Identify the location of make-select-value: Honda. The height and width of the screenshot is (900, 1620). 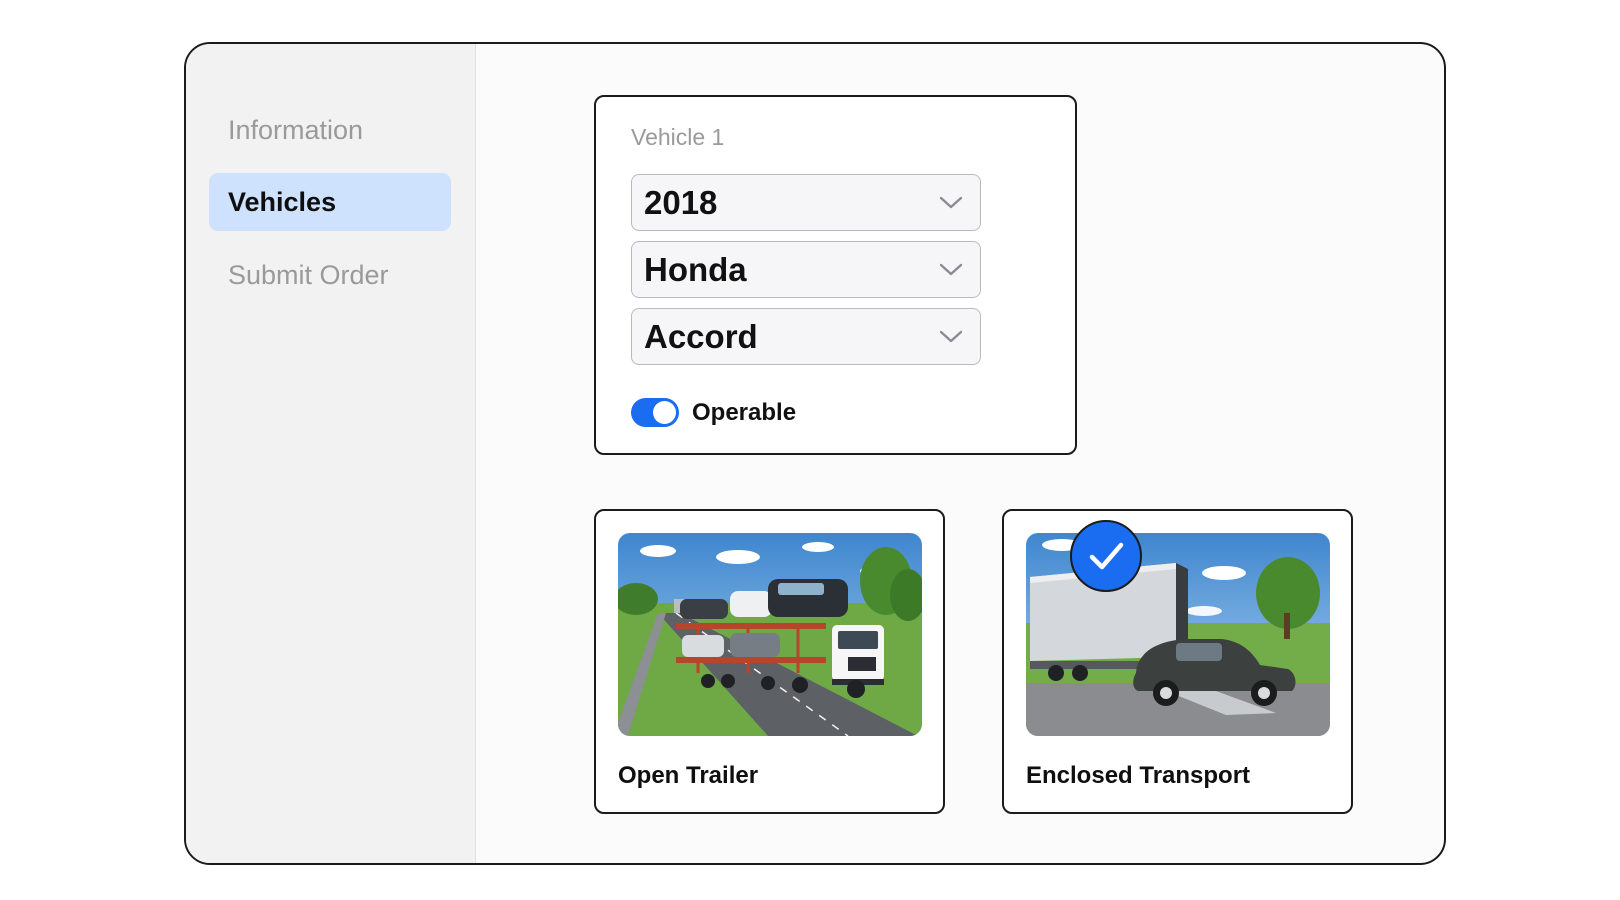
(695, 269).